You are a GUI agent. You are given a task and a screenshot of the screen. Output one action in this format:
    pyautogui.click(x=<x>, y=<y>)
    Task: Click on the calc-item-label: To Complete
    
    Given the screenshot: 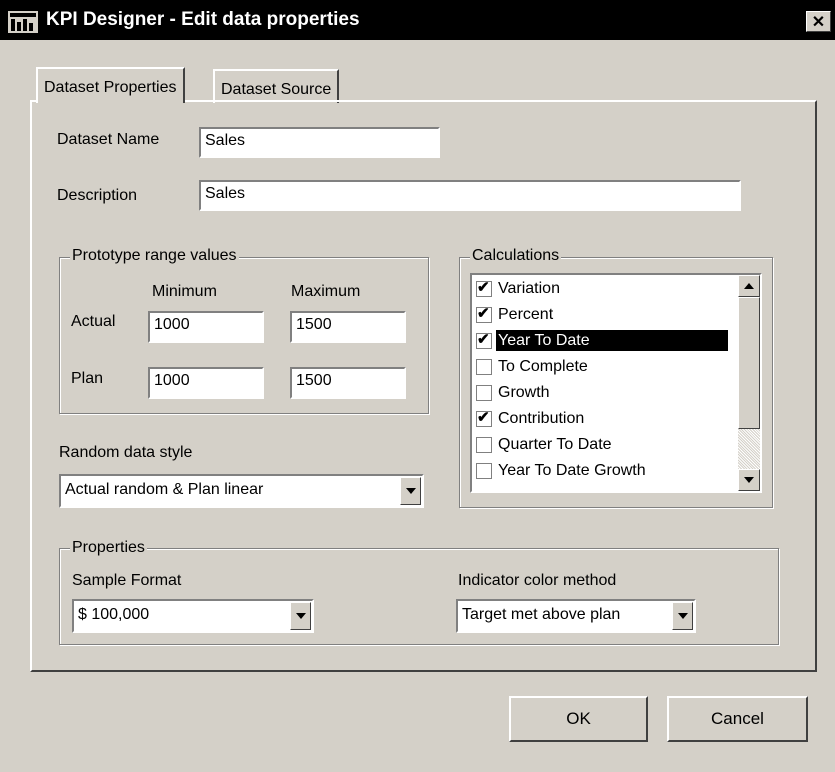 What is the action you would take?
    pyautogui.click(x=543, y=366)
    